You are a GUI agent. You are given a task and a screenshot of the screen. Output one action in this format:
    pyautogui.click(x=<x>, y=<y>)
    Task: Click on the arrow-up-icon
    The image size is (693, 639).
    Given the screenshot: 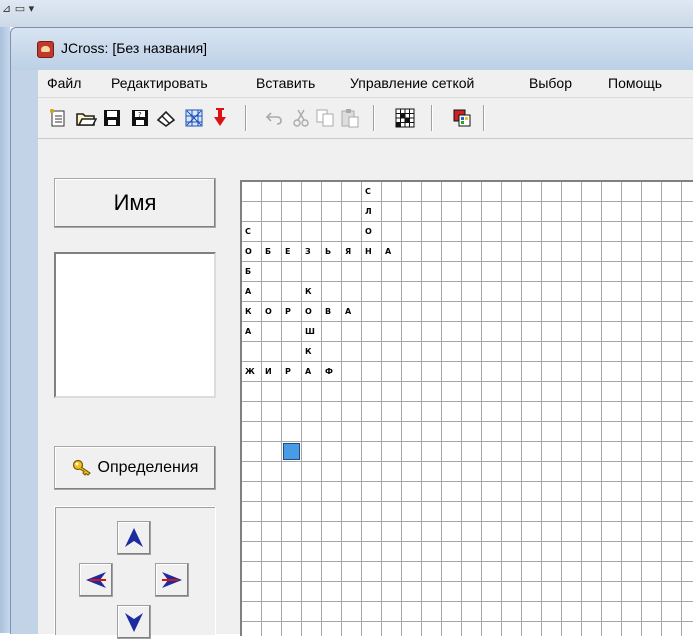 What is the action you would take?
    pyautogui.click(x=134, y=537)
    